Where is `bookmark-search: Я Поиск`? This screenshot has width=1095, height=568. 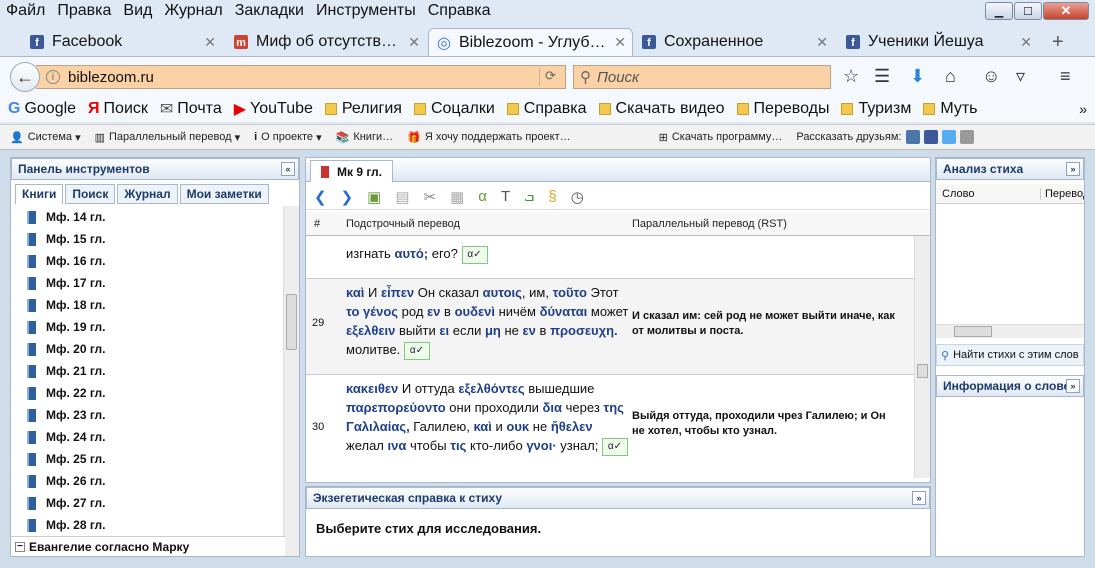 bookmark-search: Я Поиск is located at coordinates (118, 109).